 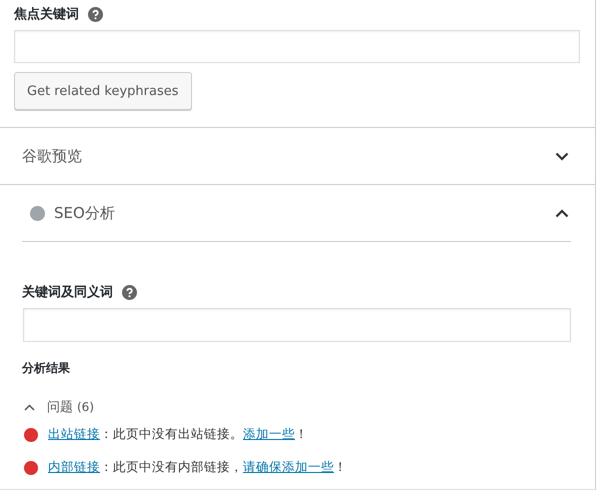 I want to click on problems-toggle: 问题, so click(x=60, y=407).